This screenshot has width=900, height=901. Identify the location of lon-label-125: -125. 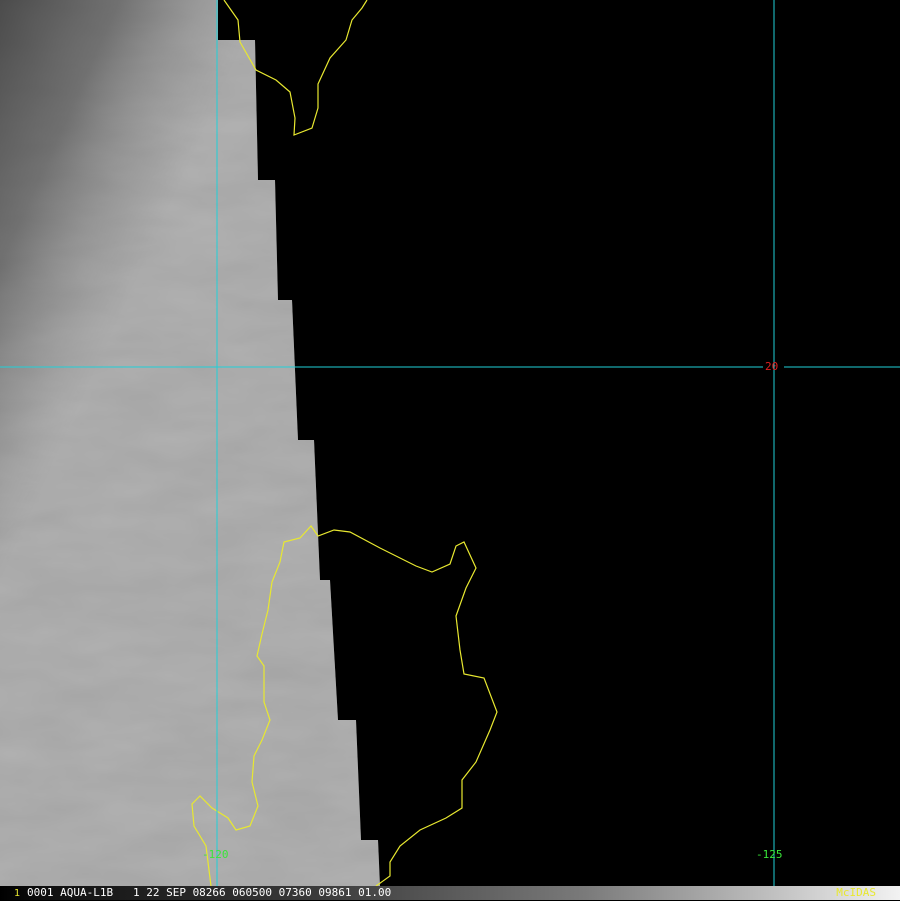
(769, 854).